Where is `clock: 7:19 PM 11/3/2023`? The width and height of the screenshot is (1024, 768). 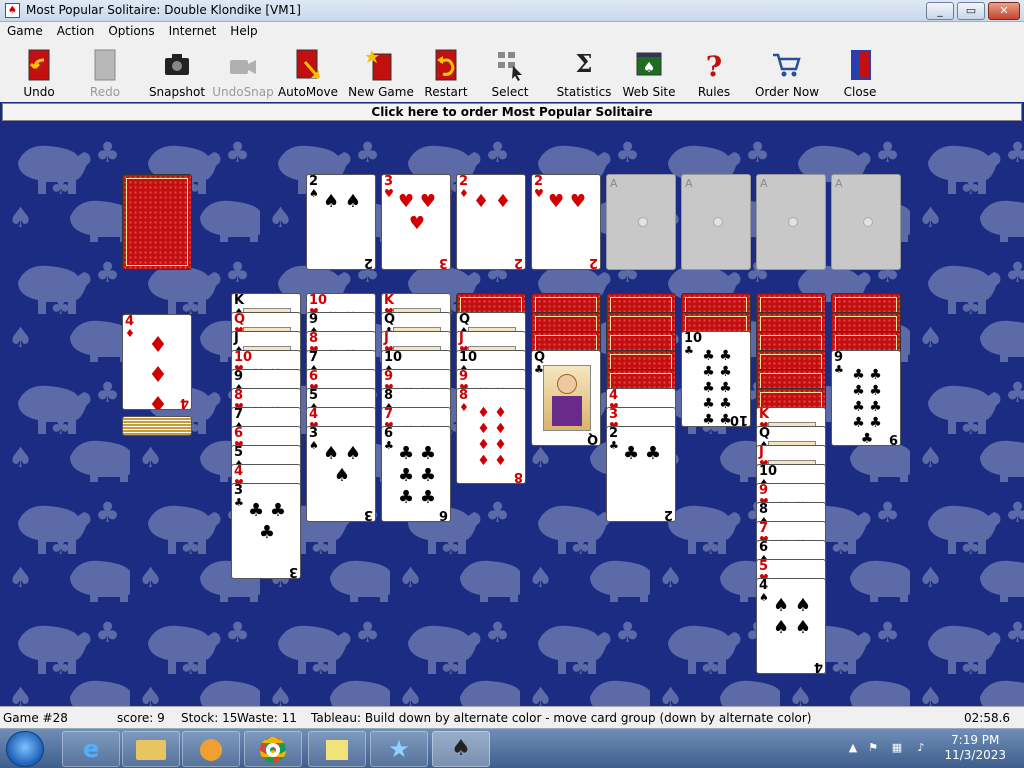 clock: 7:19 PM 11/3/2023 is located at coordinates (975, 748).